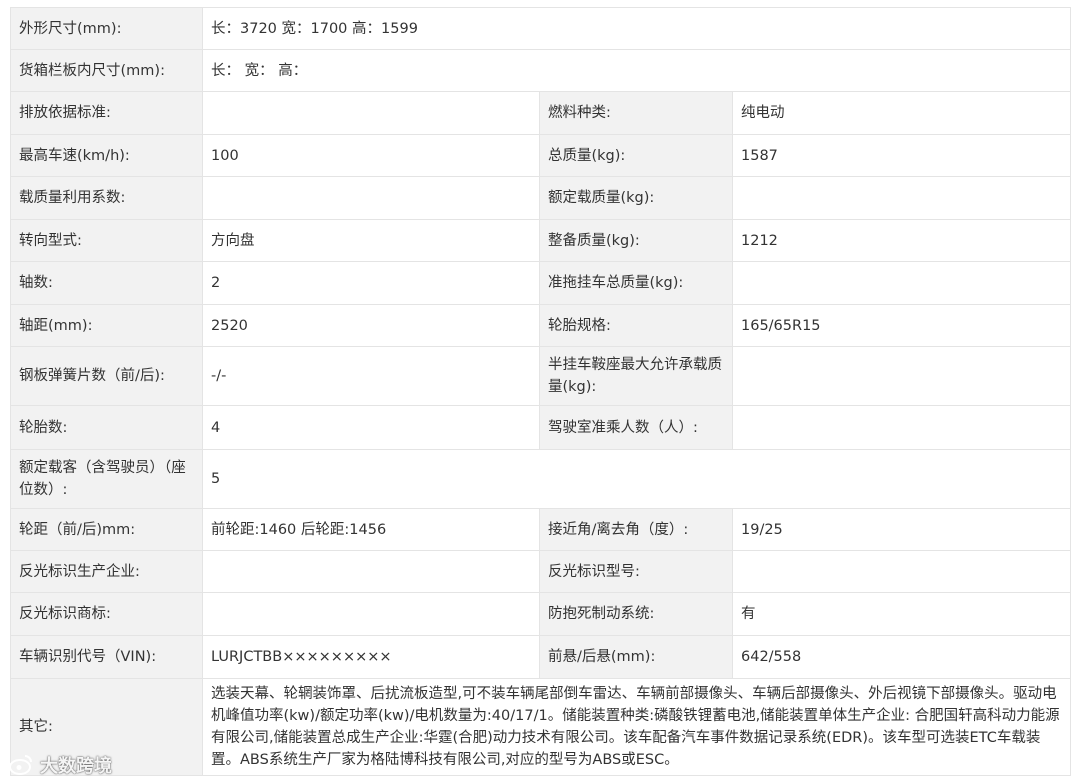 The width and height of the screenshot is (1080, 784). I want to click on table-row: 排放依据标准: 燃料种类: 纯电动, so click(540, 113).